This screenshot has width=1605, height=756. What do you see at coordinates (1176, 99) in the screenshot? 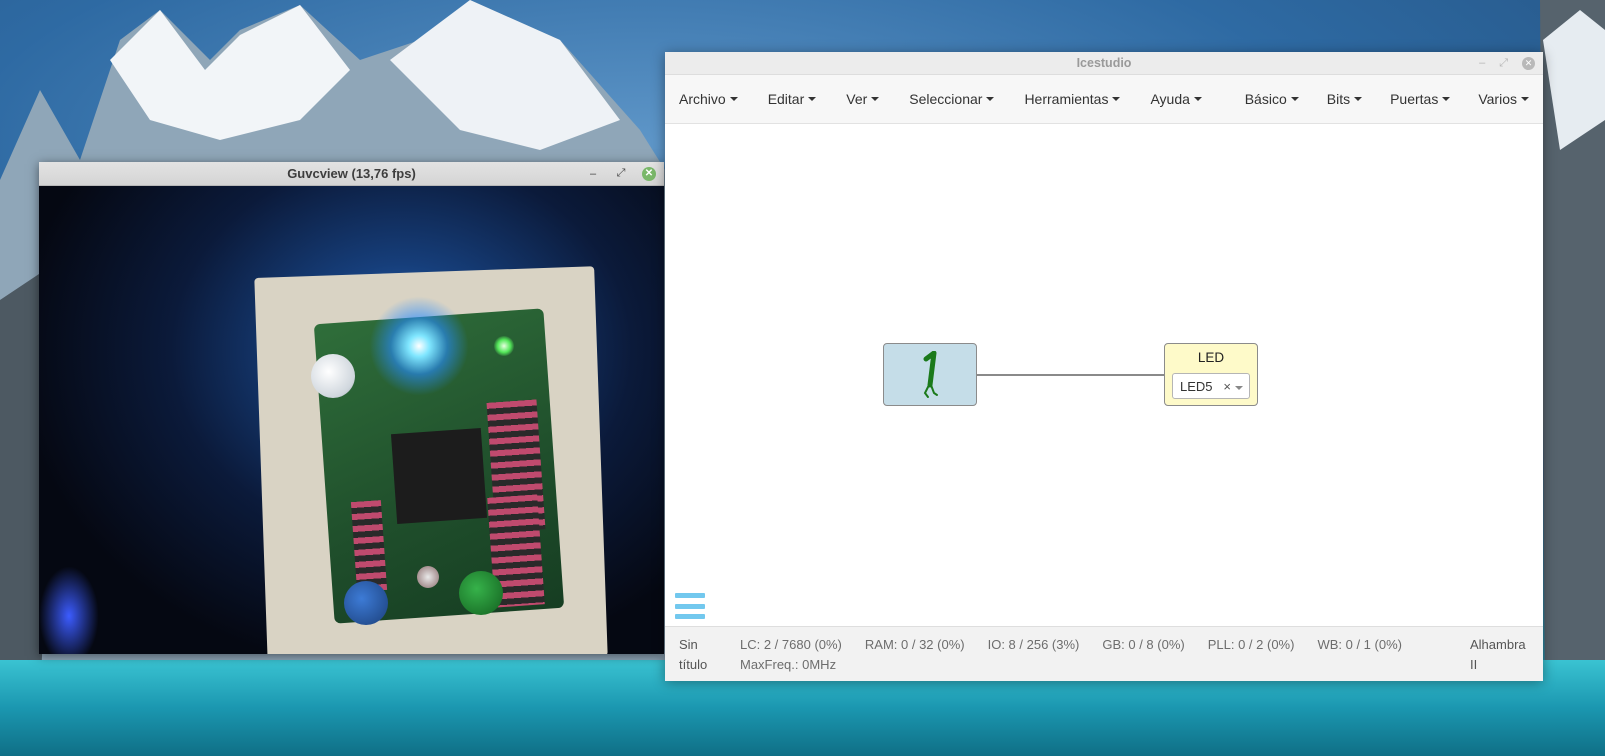
I see `menu-ayuda: Ayuda` at bounding box center [1176, 99].